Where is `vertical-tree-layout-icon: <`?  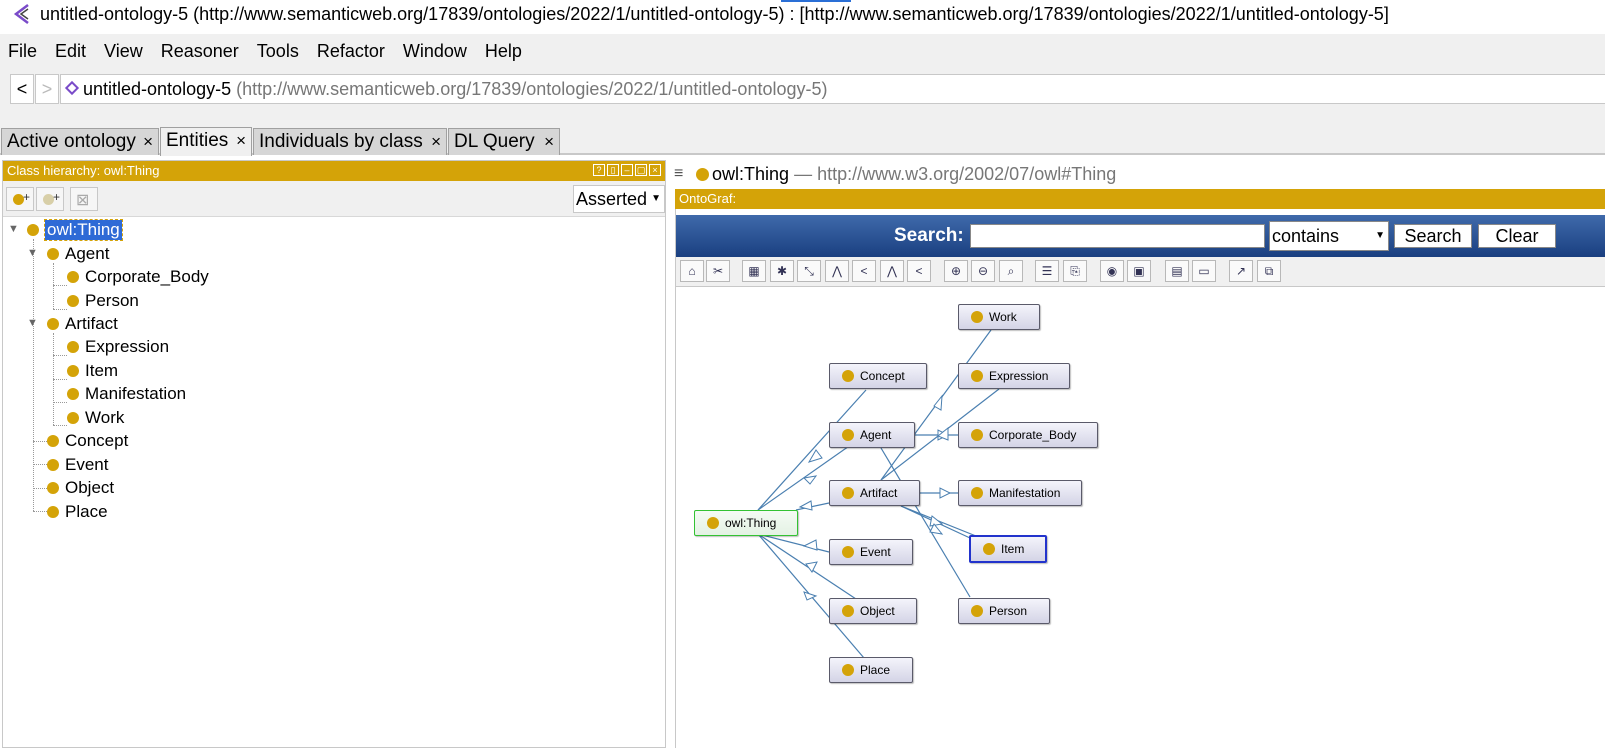 vertical-tree-layout-icon: < is located at coordinates (919, 271).